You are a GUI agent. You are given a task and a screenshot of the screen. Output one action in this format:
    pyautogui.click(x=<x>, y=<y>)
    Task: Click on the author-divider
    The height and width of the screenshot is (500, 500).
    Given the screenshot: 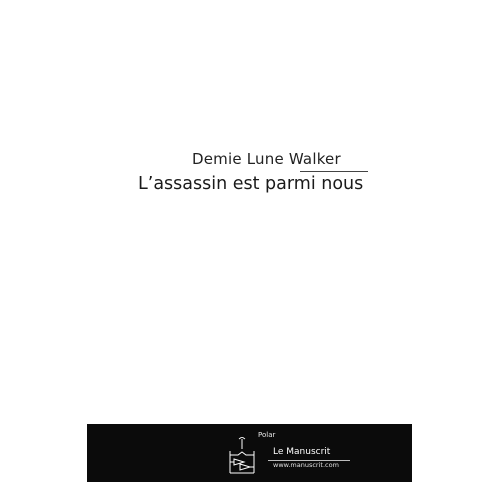 What is the action you would take?
    pyautogui.click(x=334, y=171)
    